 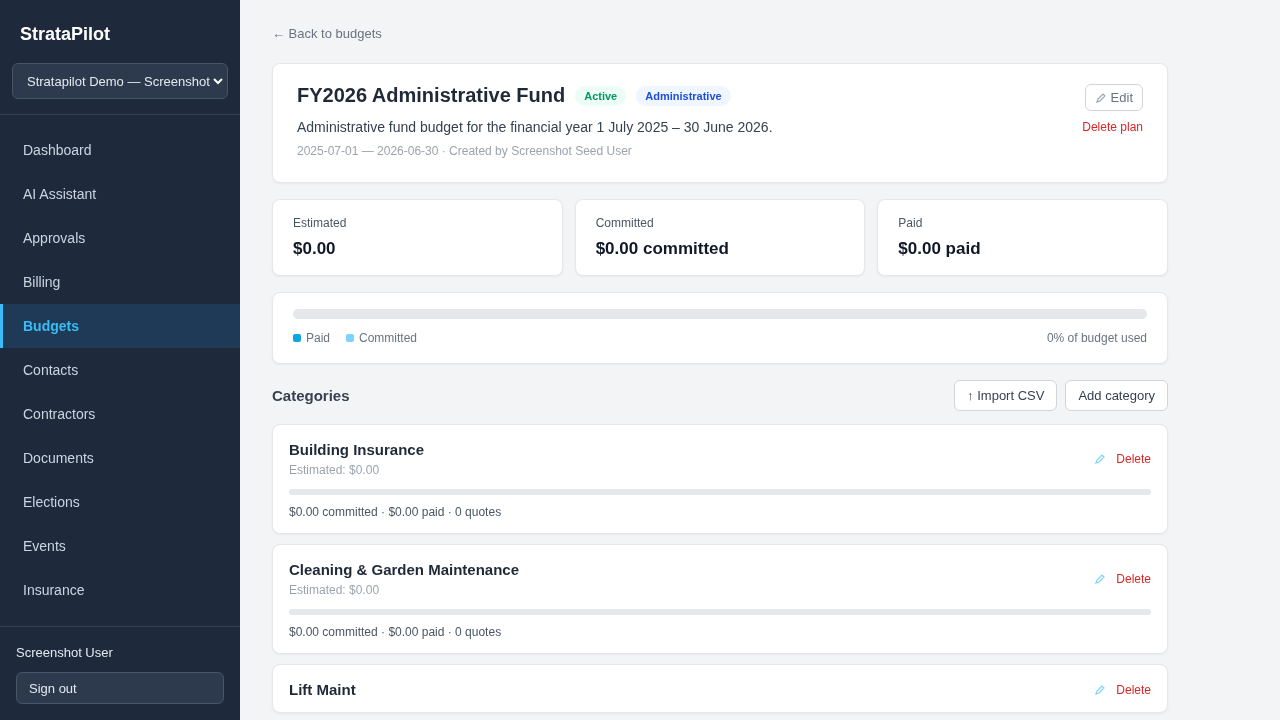 I want to click on delete-plan-link: Delete plan, so click(x=1112, y=127).